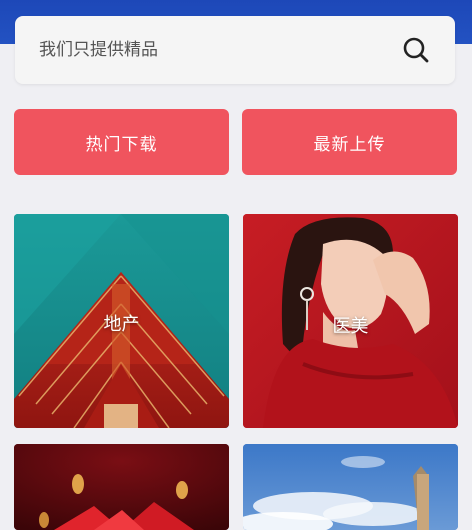  I want to click on category-label-medical-beauty: 医美, so click(350, 326).